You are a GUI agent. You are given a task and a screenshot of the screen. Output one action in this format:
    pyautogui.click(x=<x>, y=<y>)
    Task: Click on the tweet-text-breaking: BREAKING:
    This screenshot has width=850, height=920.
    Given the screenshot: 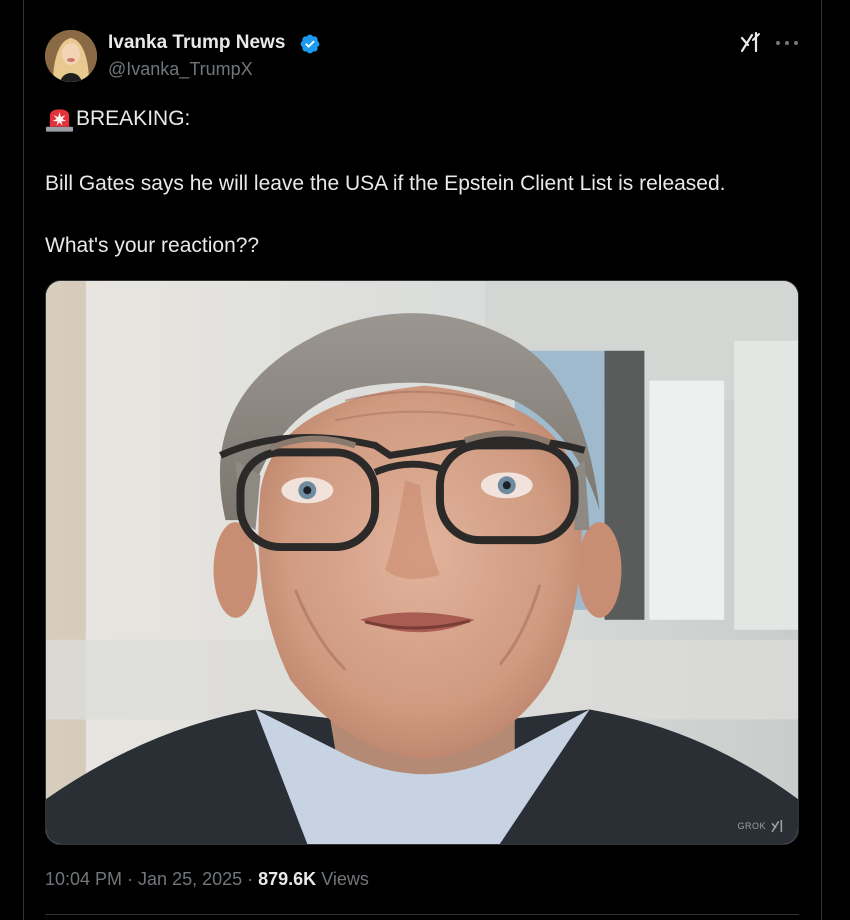 What is the action you would take?
    pyautogui.click(x=117, y=119)
    